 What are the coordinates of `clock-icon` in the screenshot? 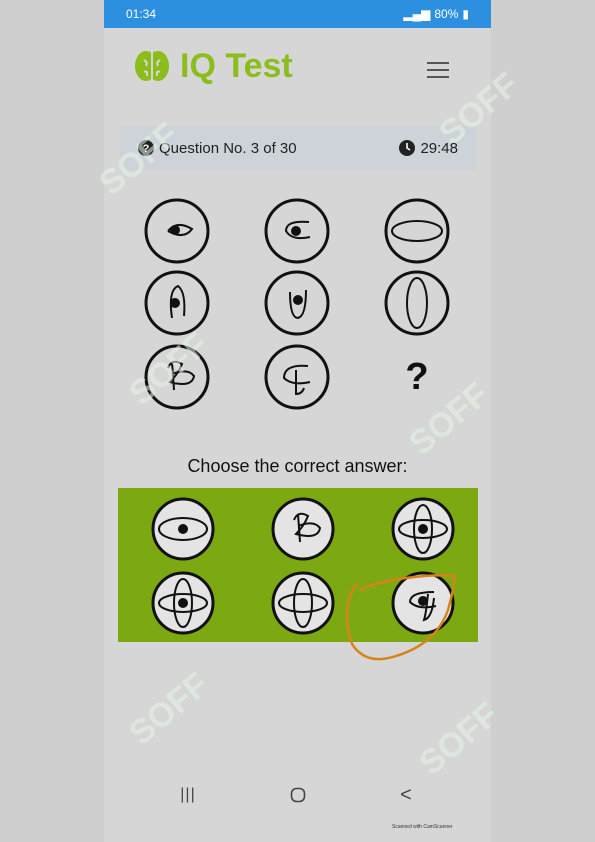 It's located at (407, 148).